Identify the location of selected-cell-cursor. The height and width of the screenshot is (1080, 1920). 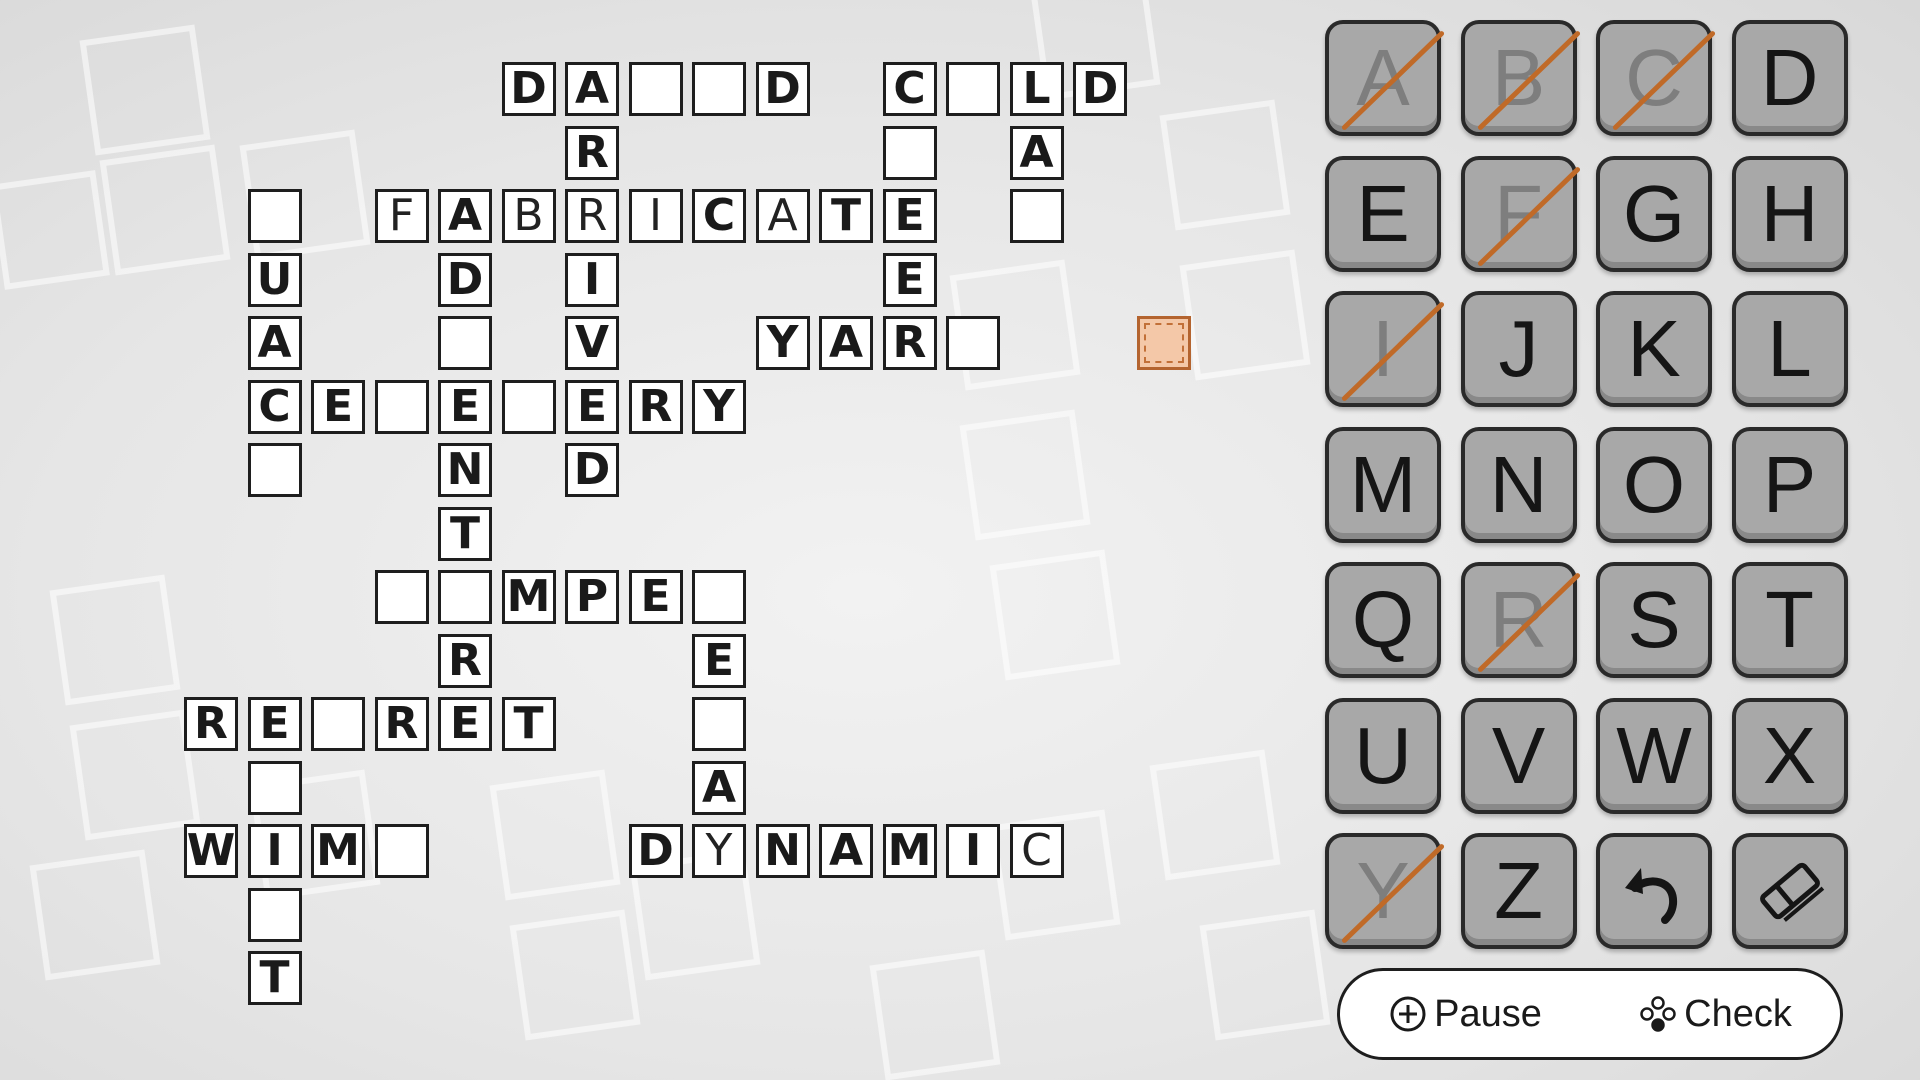
(1163, 343).